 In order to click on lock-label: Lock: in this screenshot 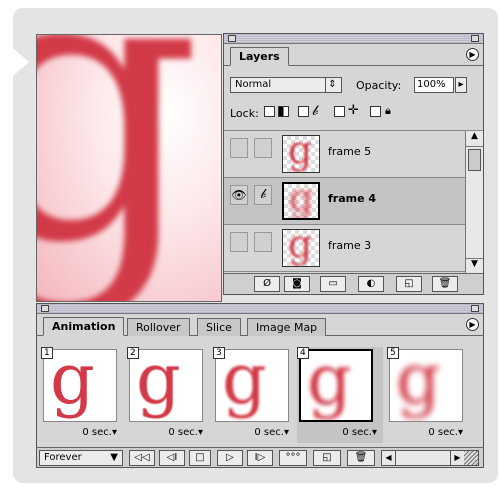, I will do `click(244, 113)`.